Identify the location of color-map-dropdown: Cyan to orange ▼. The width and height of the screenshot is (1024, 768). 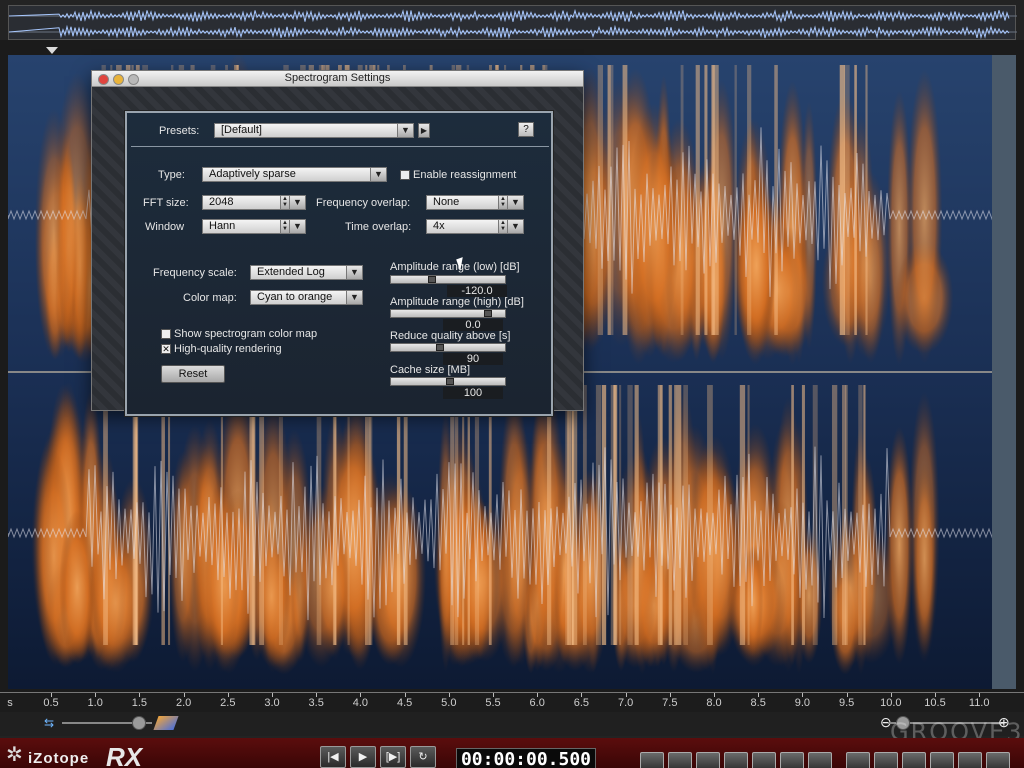
(306, 297).